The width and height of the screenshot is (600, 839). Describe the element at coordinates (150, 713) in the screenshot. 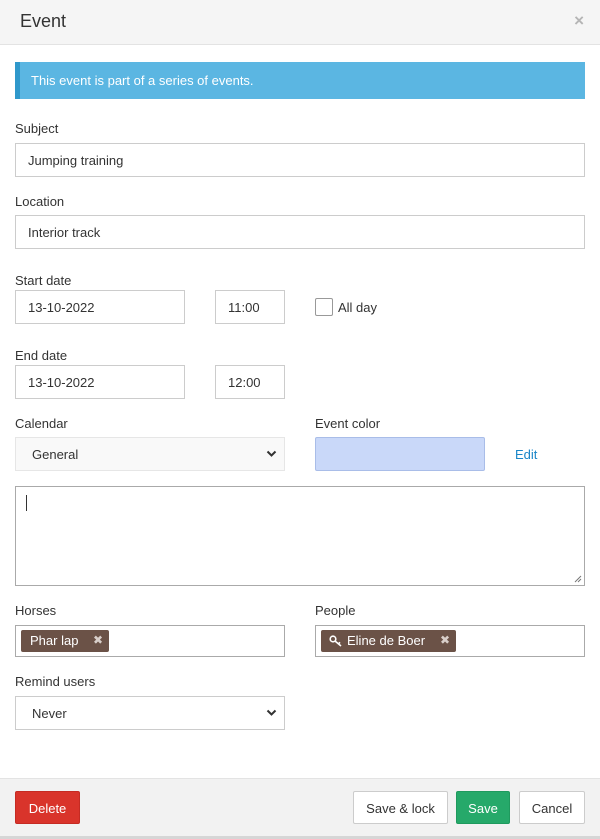

I see `remind-users-select: Never` at that location.